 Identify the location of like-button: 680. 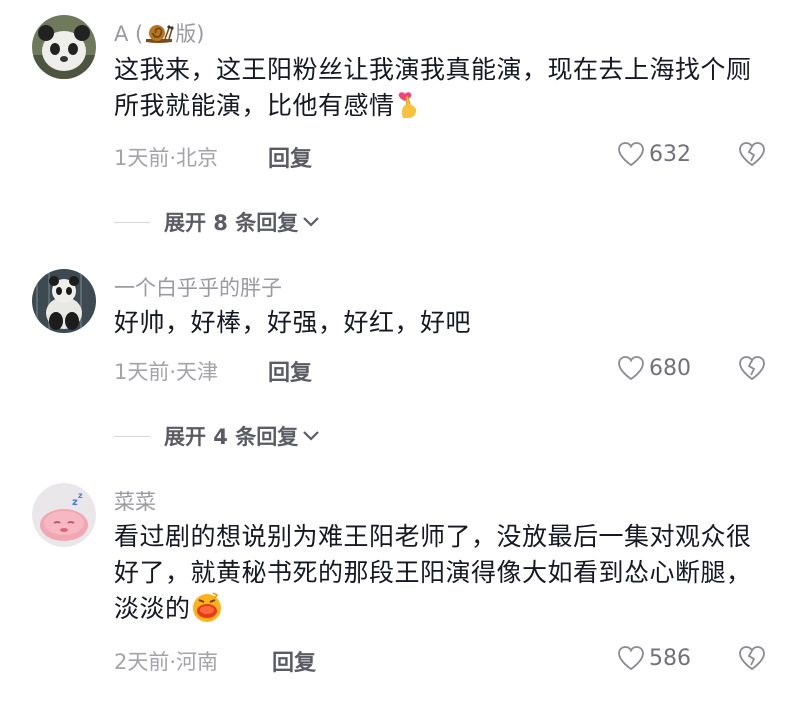
(654, 368).